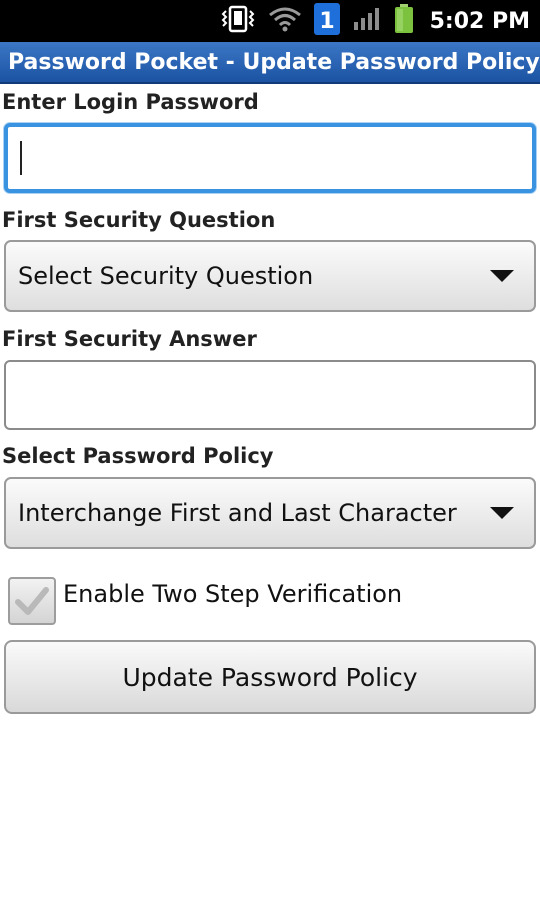 The height and width of the screenshot is (900, 540). Describe the element at coordinates (367, 21) in the screenshot. I see `signal-icon` at that location.